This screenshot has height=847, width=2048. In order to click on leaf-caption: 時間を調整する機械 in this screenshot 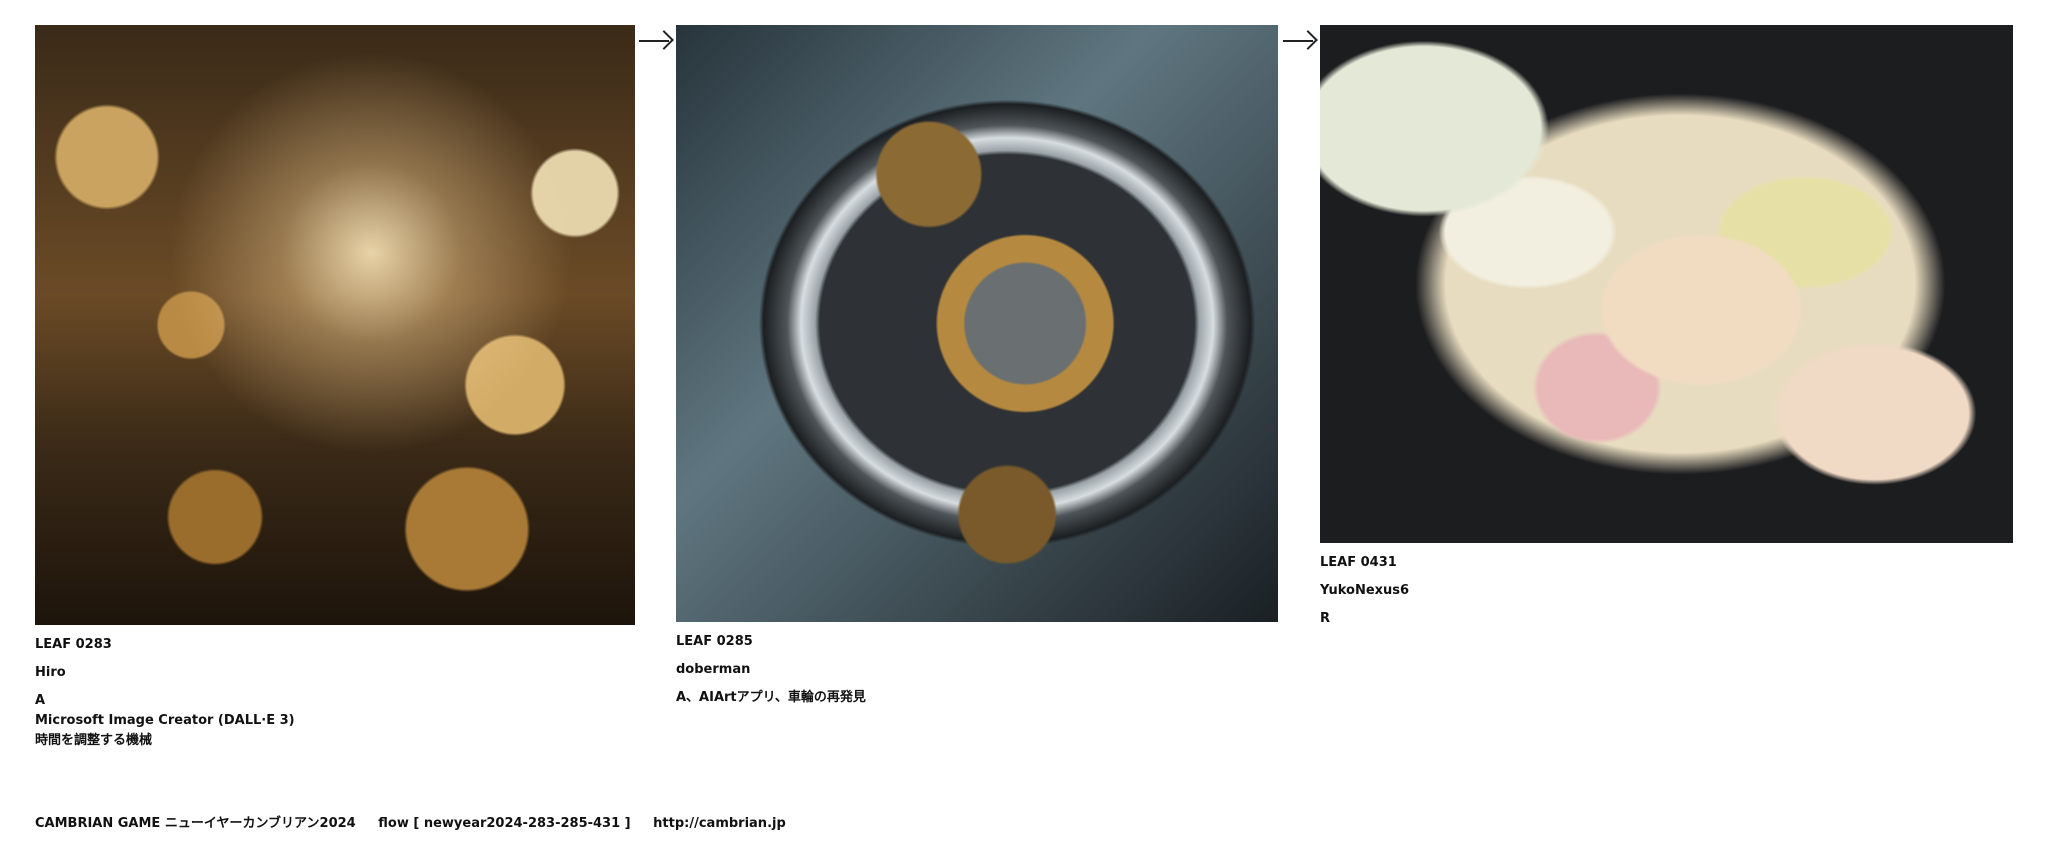, I will do `click(94, 740)`.